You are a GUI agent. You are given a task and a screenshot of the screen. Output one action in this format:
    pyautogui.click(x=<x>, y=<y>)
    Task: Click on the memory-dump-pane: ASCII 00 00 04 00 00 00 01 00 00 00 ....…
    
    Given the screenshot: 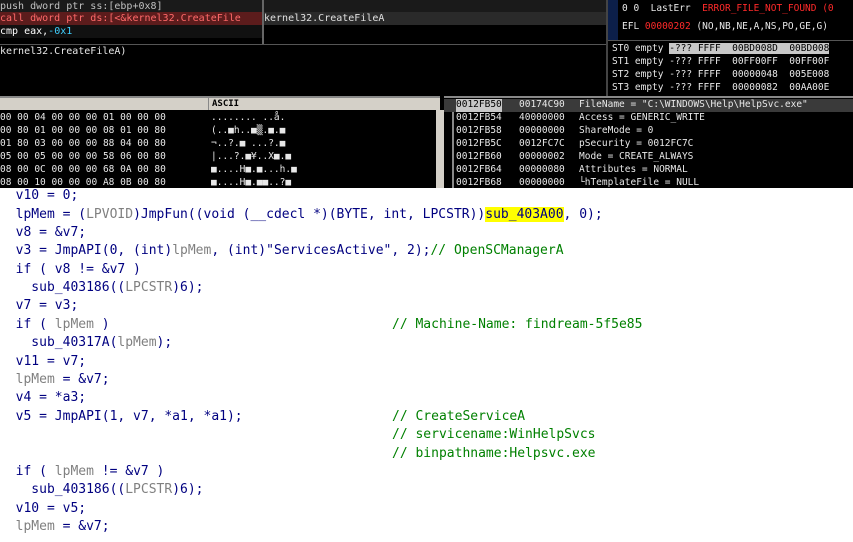 What is the action you would take?
    pyautogui.click(x=222, y=142)
    